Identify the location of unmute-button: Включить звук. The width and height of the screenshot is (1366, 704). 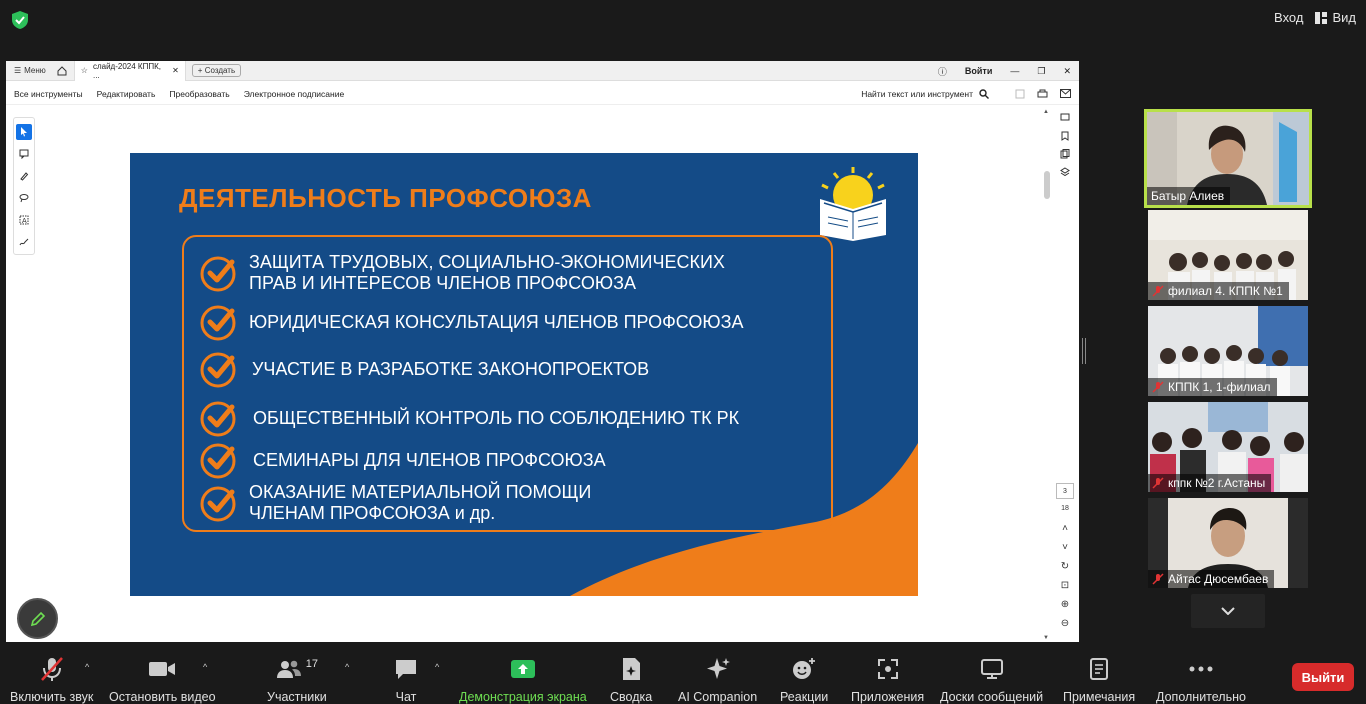
(51, 680).